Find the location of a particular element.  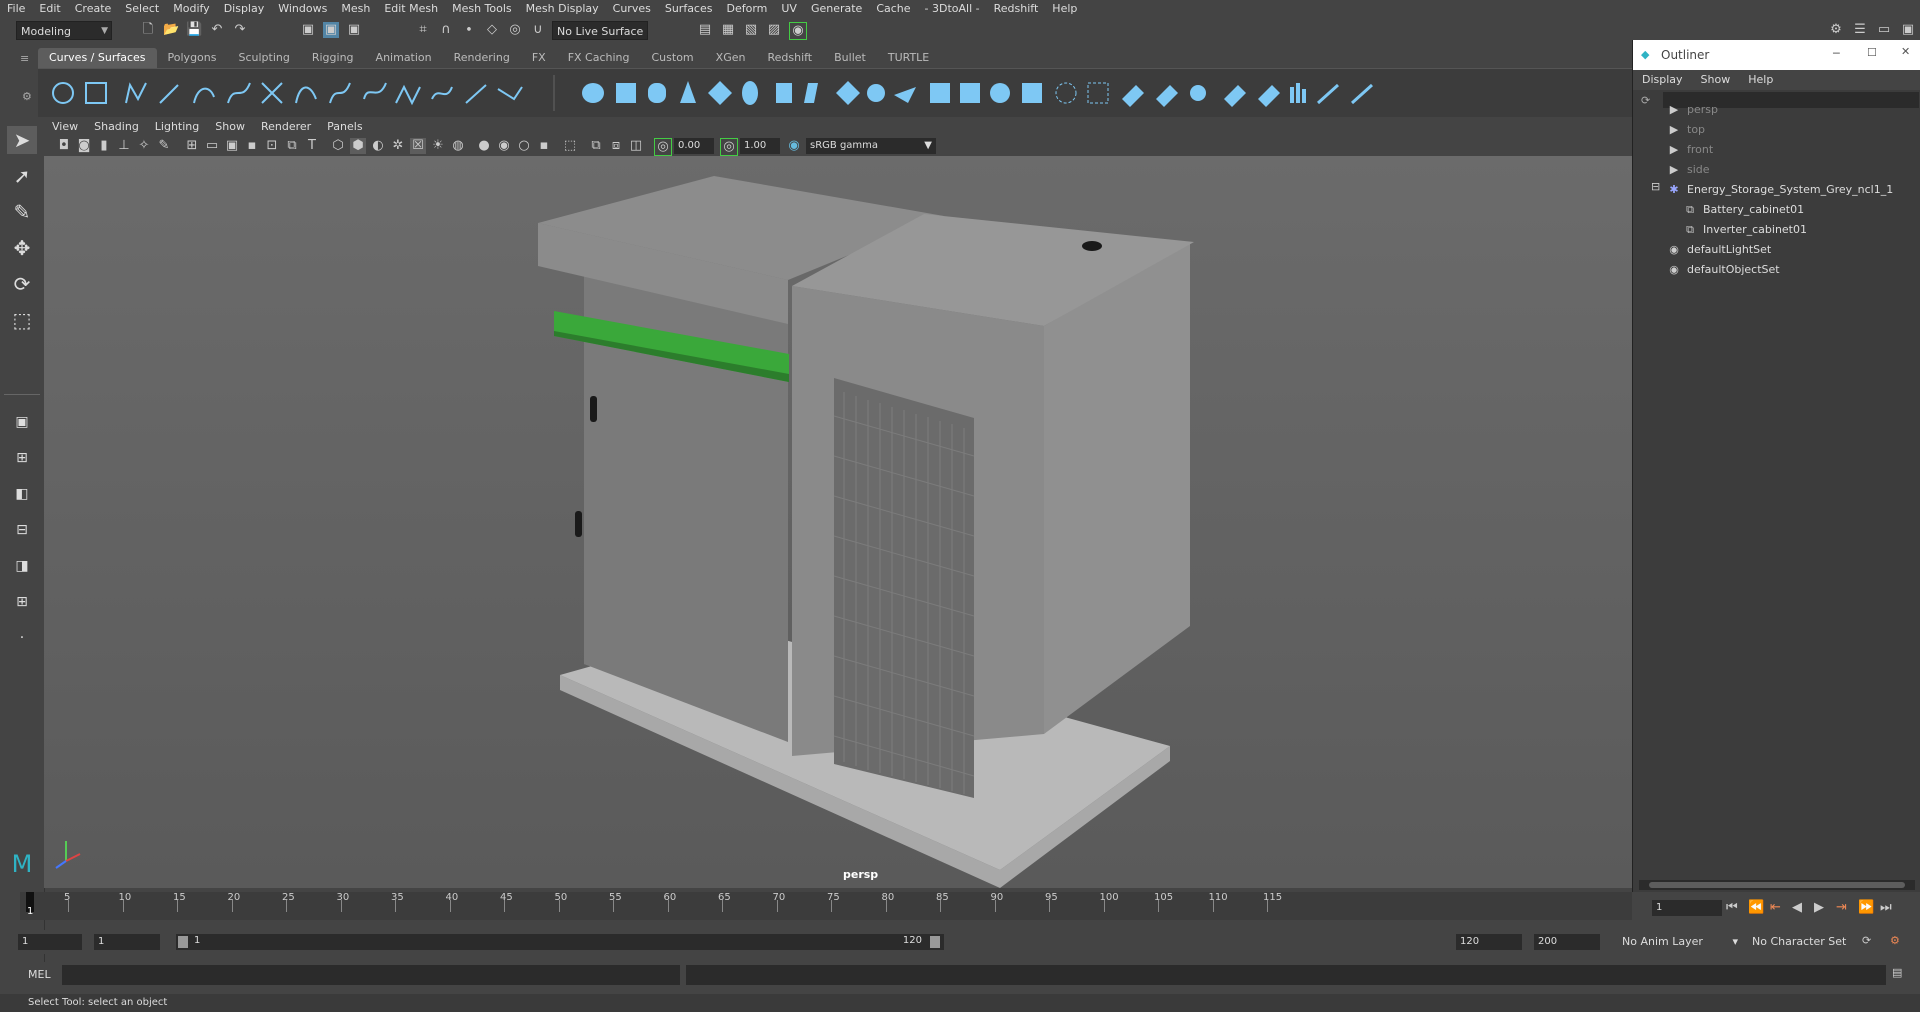

range-start-handle is located at coordinates (183, 942).